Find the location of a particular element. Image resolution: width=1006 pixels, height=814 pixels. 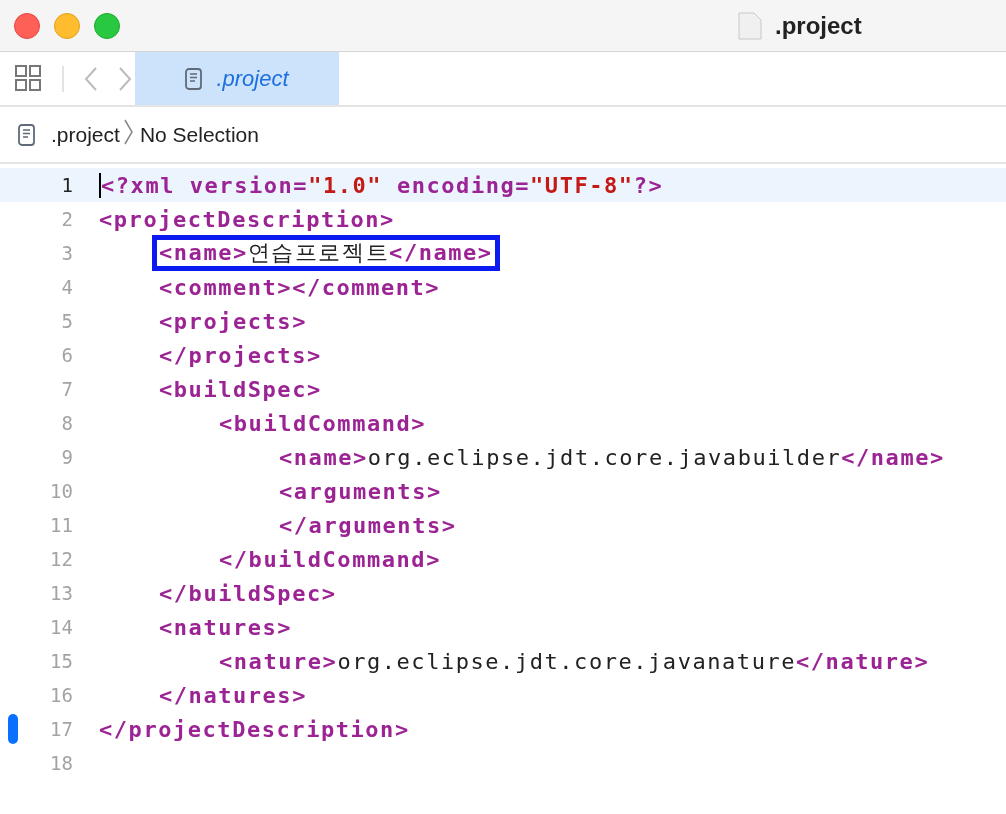

line-number: 7 is located at coordinates (66, 389).